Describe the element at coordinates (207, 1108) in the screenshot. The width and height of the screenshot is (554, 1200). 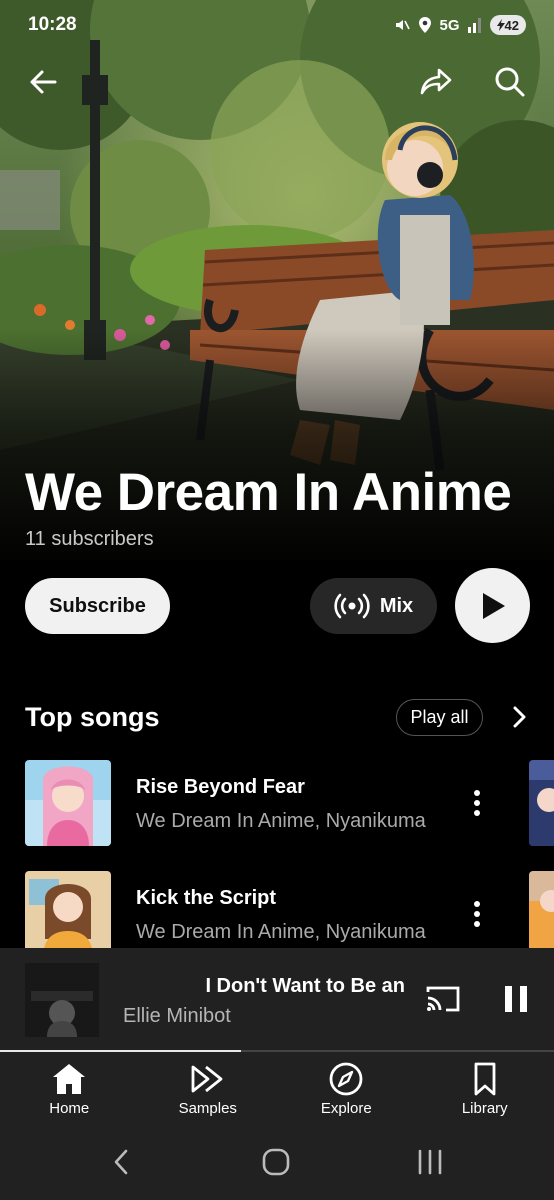
I see `nav-label-samples: Samples` at that location.